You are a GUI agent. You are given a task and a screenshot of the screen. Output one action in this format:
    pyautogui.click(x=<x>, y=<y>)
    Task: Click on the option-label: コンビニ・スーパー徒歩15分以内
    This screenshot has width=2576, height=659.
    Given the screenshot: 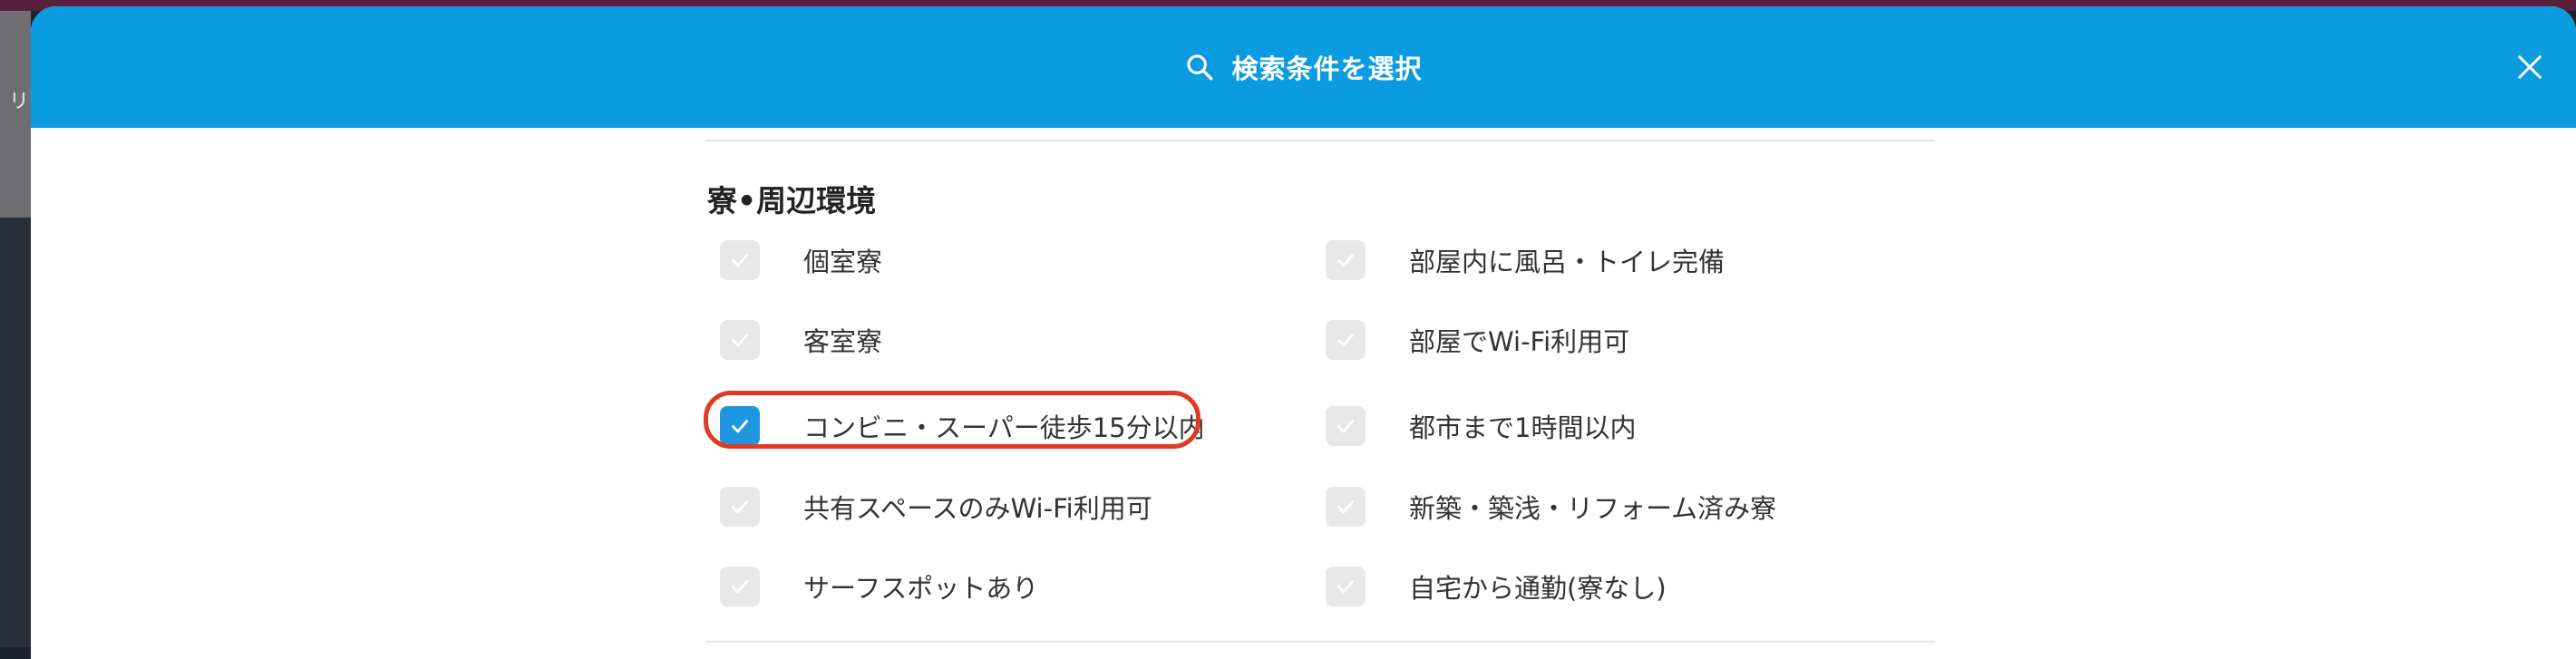 What is the action you would take?
    pyautogui.click(x=1004, y=428)
    